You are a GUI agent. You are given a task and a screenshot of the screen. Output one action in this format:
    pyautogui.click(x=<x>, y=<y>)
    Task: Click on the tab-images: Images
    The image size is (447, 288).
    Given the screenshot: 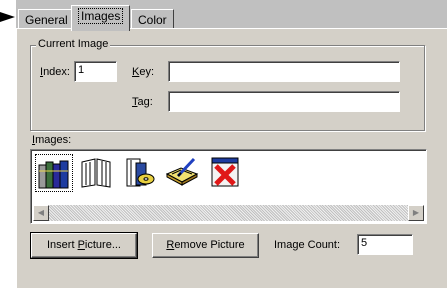 What is the action you would take?
    pyautogui.click(x=101, y=18)
    